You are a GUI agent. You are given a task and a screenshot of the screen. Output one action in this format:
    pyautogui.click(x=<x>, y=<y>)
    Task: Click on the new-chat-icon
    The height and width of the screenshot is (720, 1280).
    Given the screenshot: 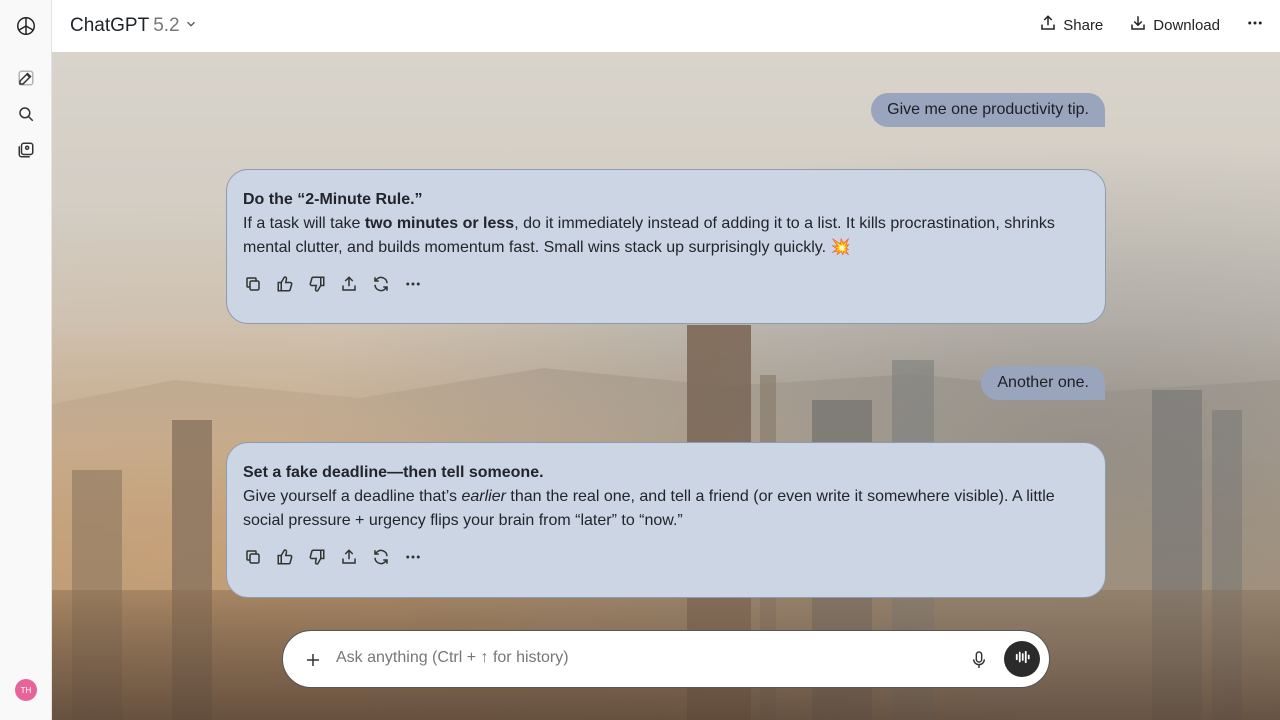 What is the action you would take?
    pyautogui.click(x=26, y=78)
    